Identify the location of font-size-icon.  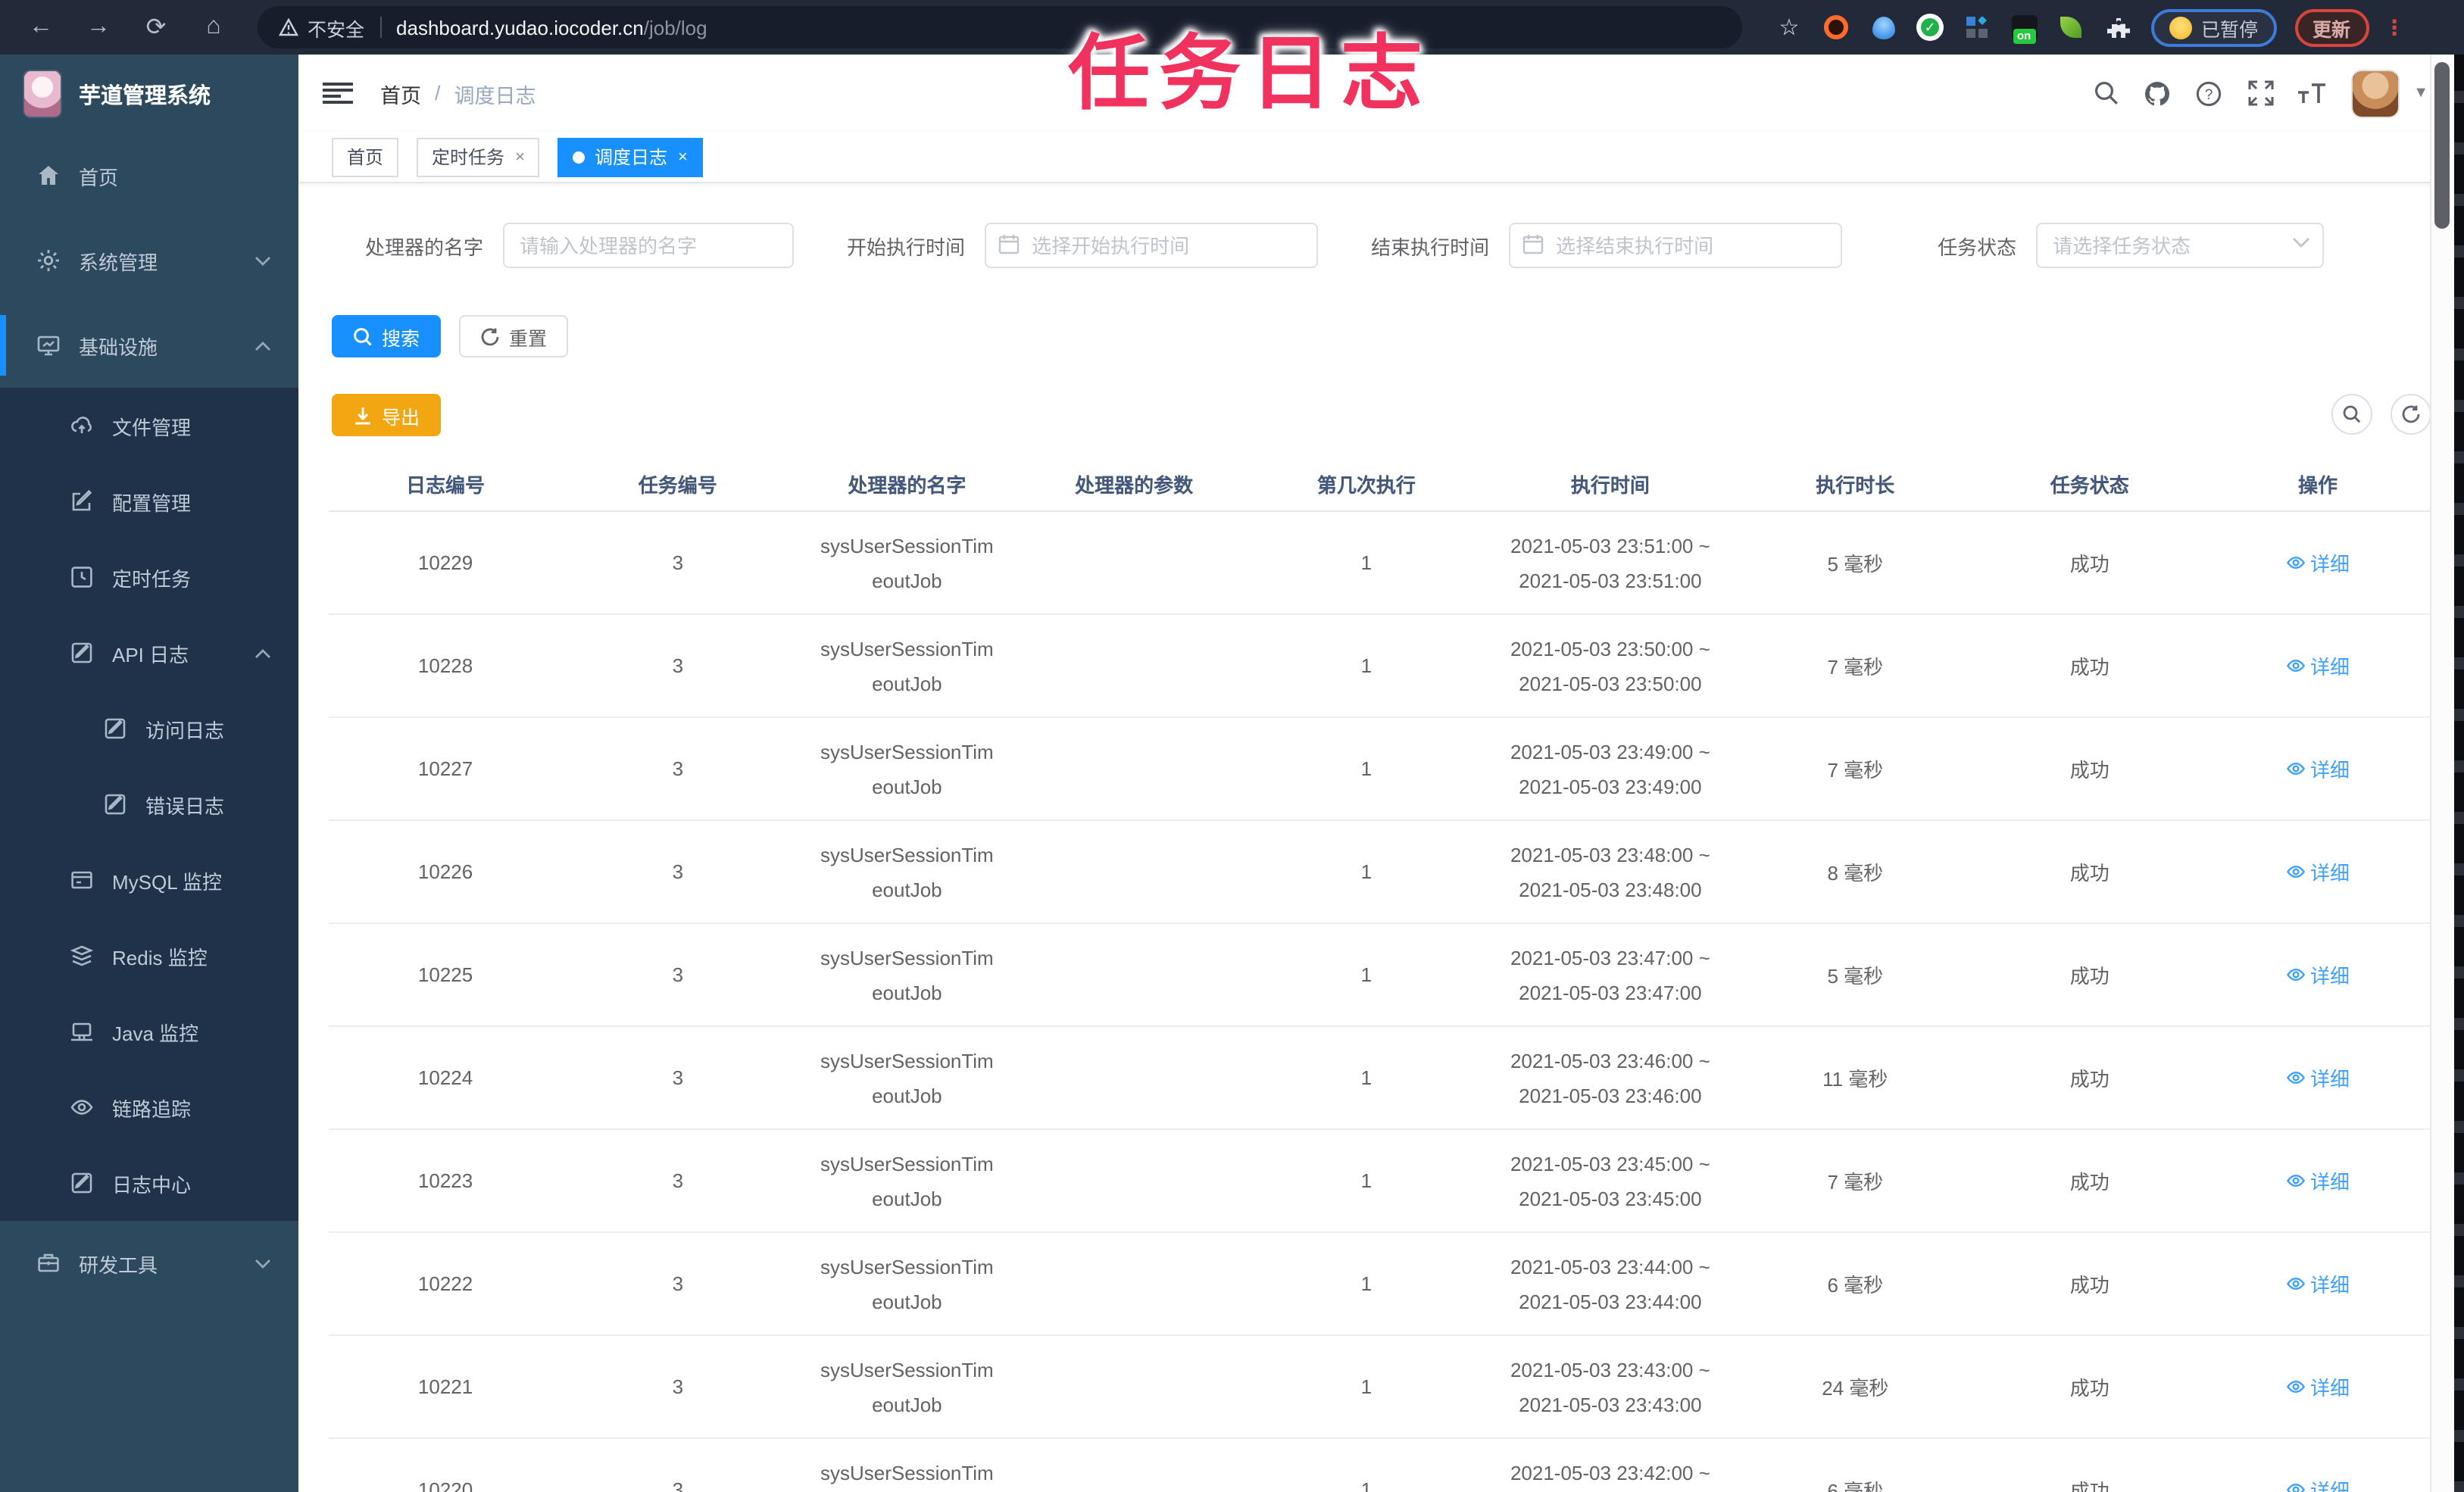
(2311, 93).